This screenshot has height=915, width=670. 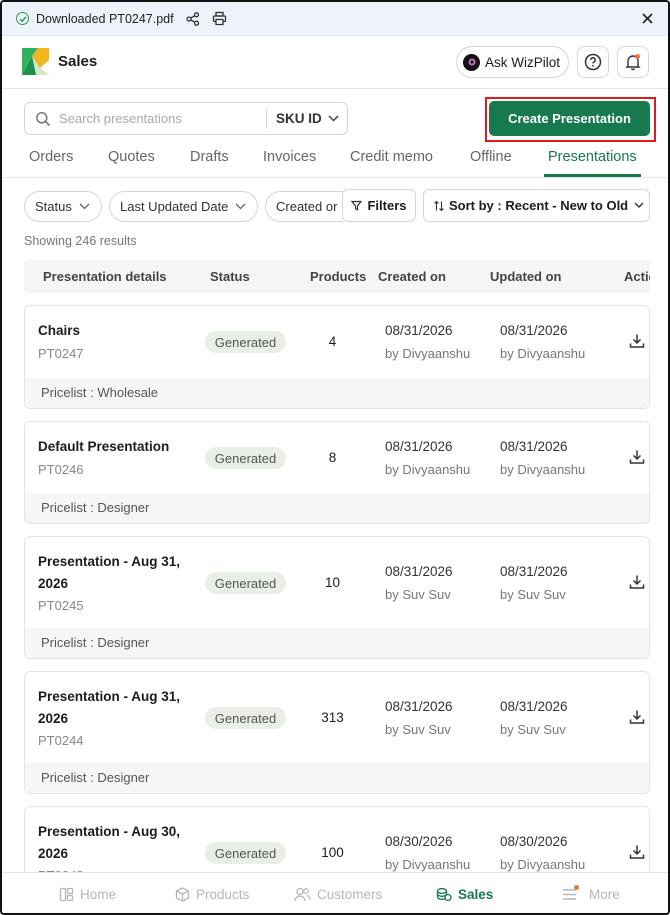 I want to click on close-icon, so click(x=647, y=20).